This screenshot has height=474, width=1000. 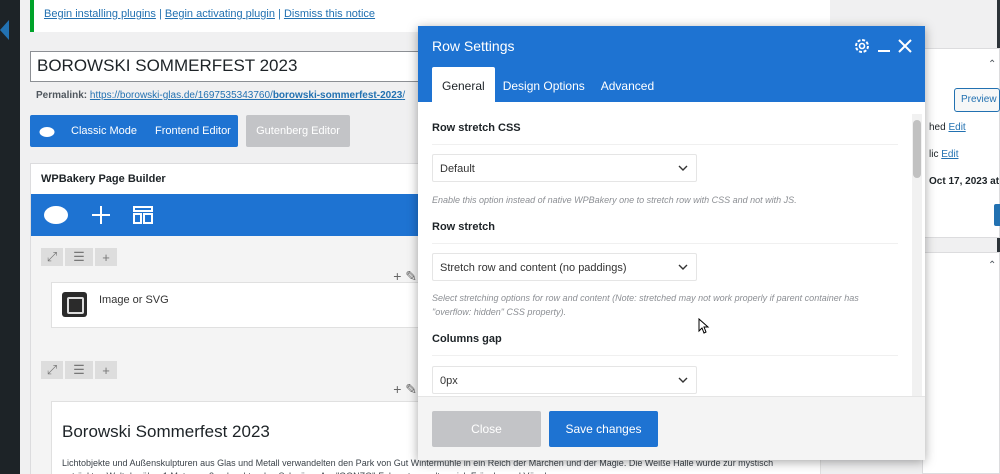 I want to click on mouse-cursor-icon, so click(x=704, y=326).